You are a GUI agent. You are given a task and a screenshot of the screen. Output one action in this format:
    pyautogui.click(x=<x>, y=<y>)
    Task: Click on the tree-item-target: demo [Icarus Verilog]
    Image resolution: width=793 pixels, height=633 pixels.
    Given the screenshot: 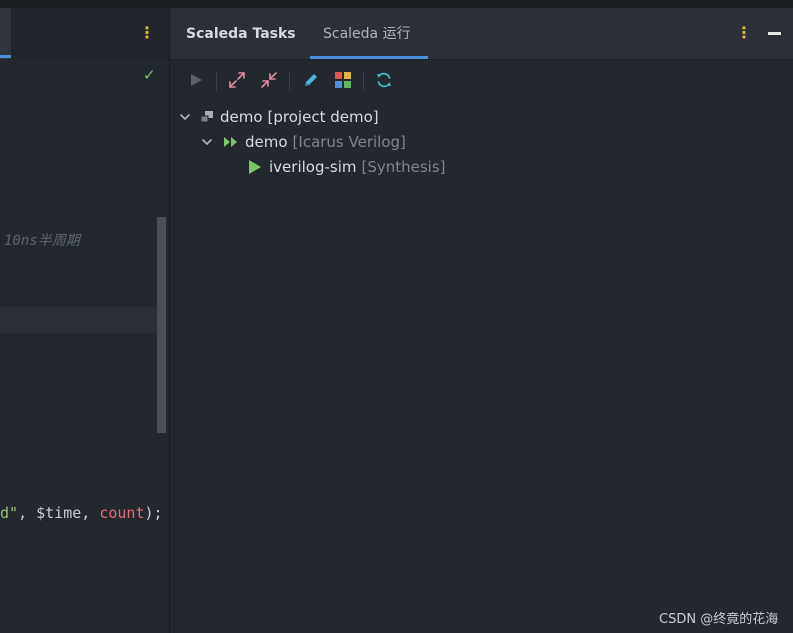 What is the action you would take?
    pyautogui.click(x=303, y=141)
    